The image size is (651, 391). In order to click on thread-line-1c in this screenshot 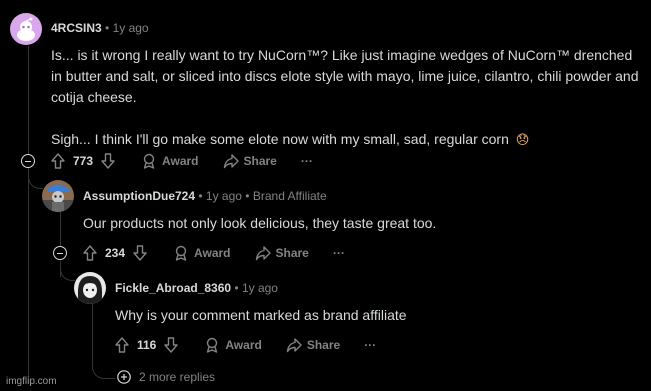, I will do `click(28, 275)`.